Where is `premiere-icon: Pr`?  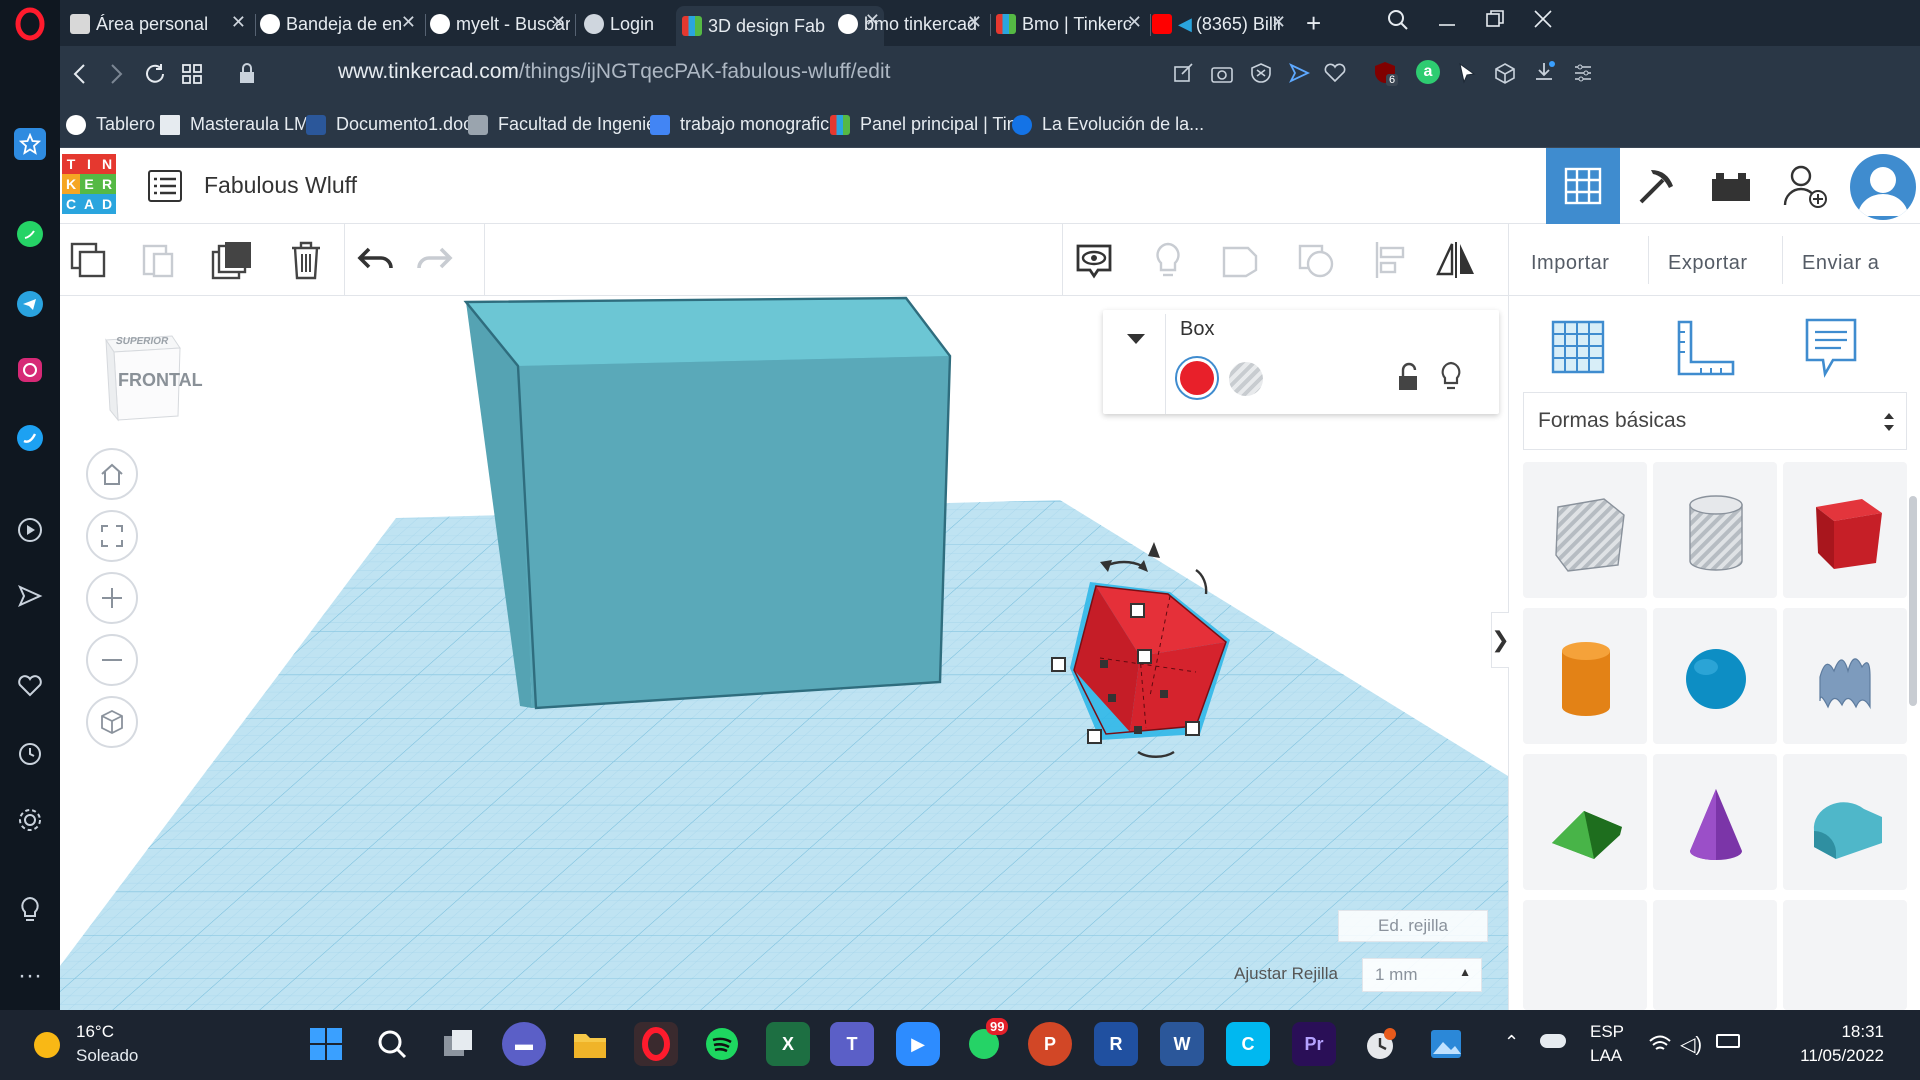
premiere-icon: Pr is located at coordinates (1314, 1044).